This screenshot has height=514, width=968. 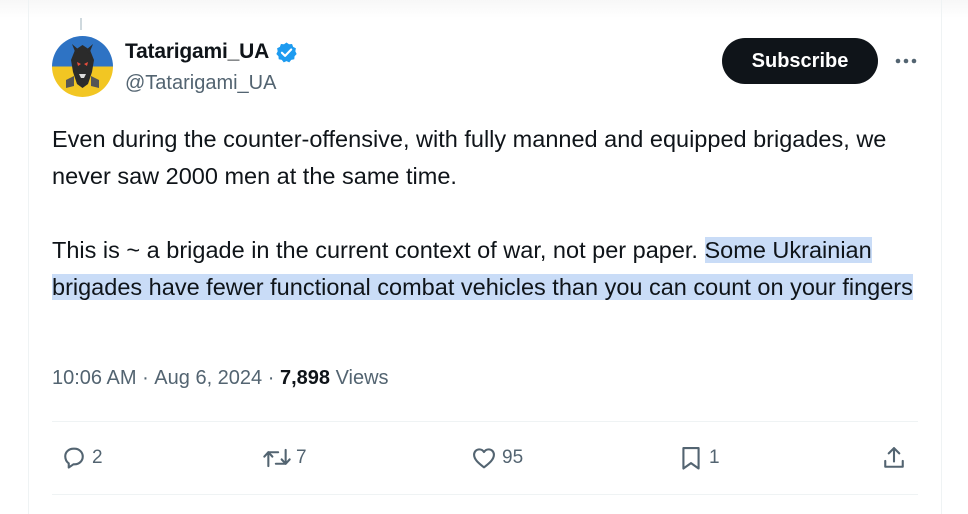 I want to click on thread-line, so click(x=81, y=24).